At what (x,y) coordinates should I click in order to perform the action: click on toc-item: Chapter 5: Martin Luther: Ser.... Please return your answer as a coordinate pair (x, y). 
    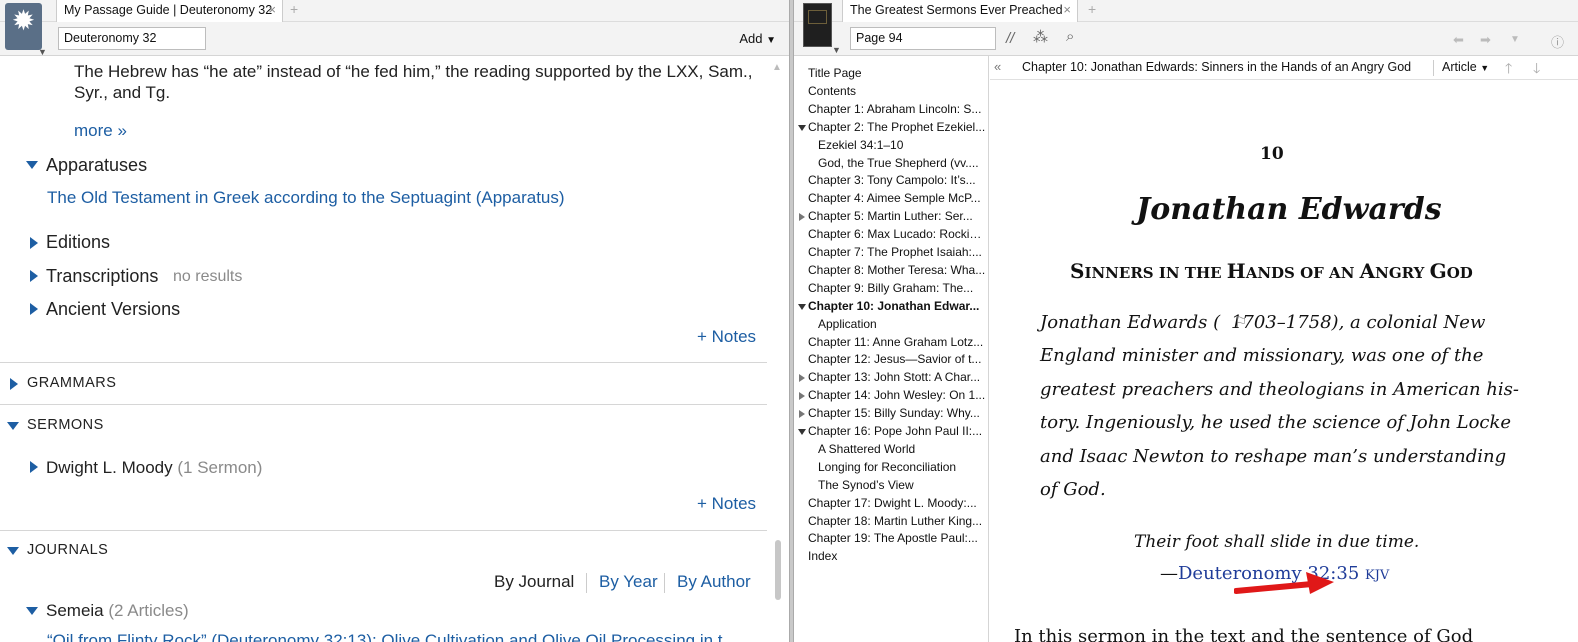
    Looking at the image, I should click on (897, 216).